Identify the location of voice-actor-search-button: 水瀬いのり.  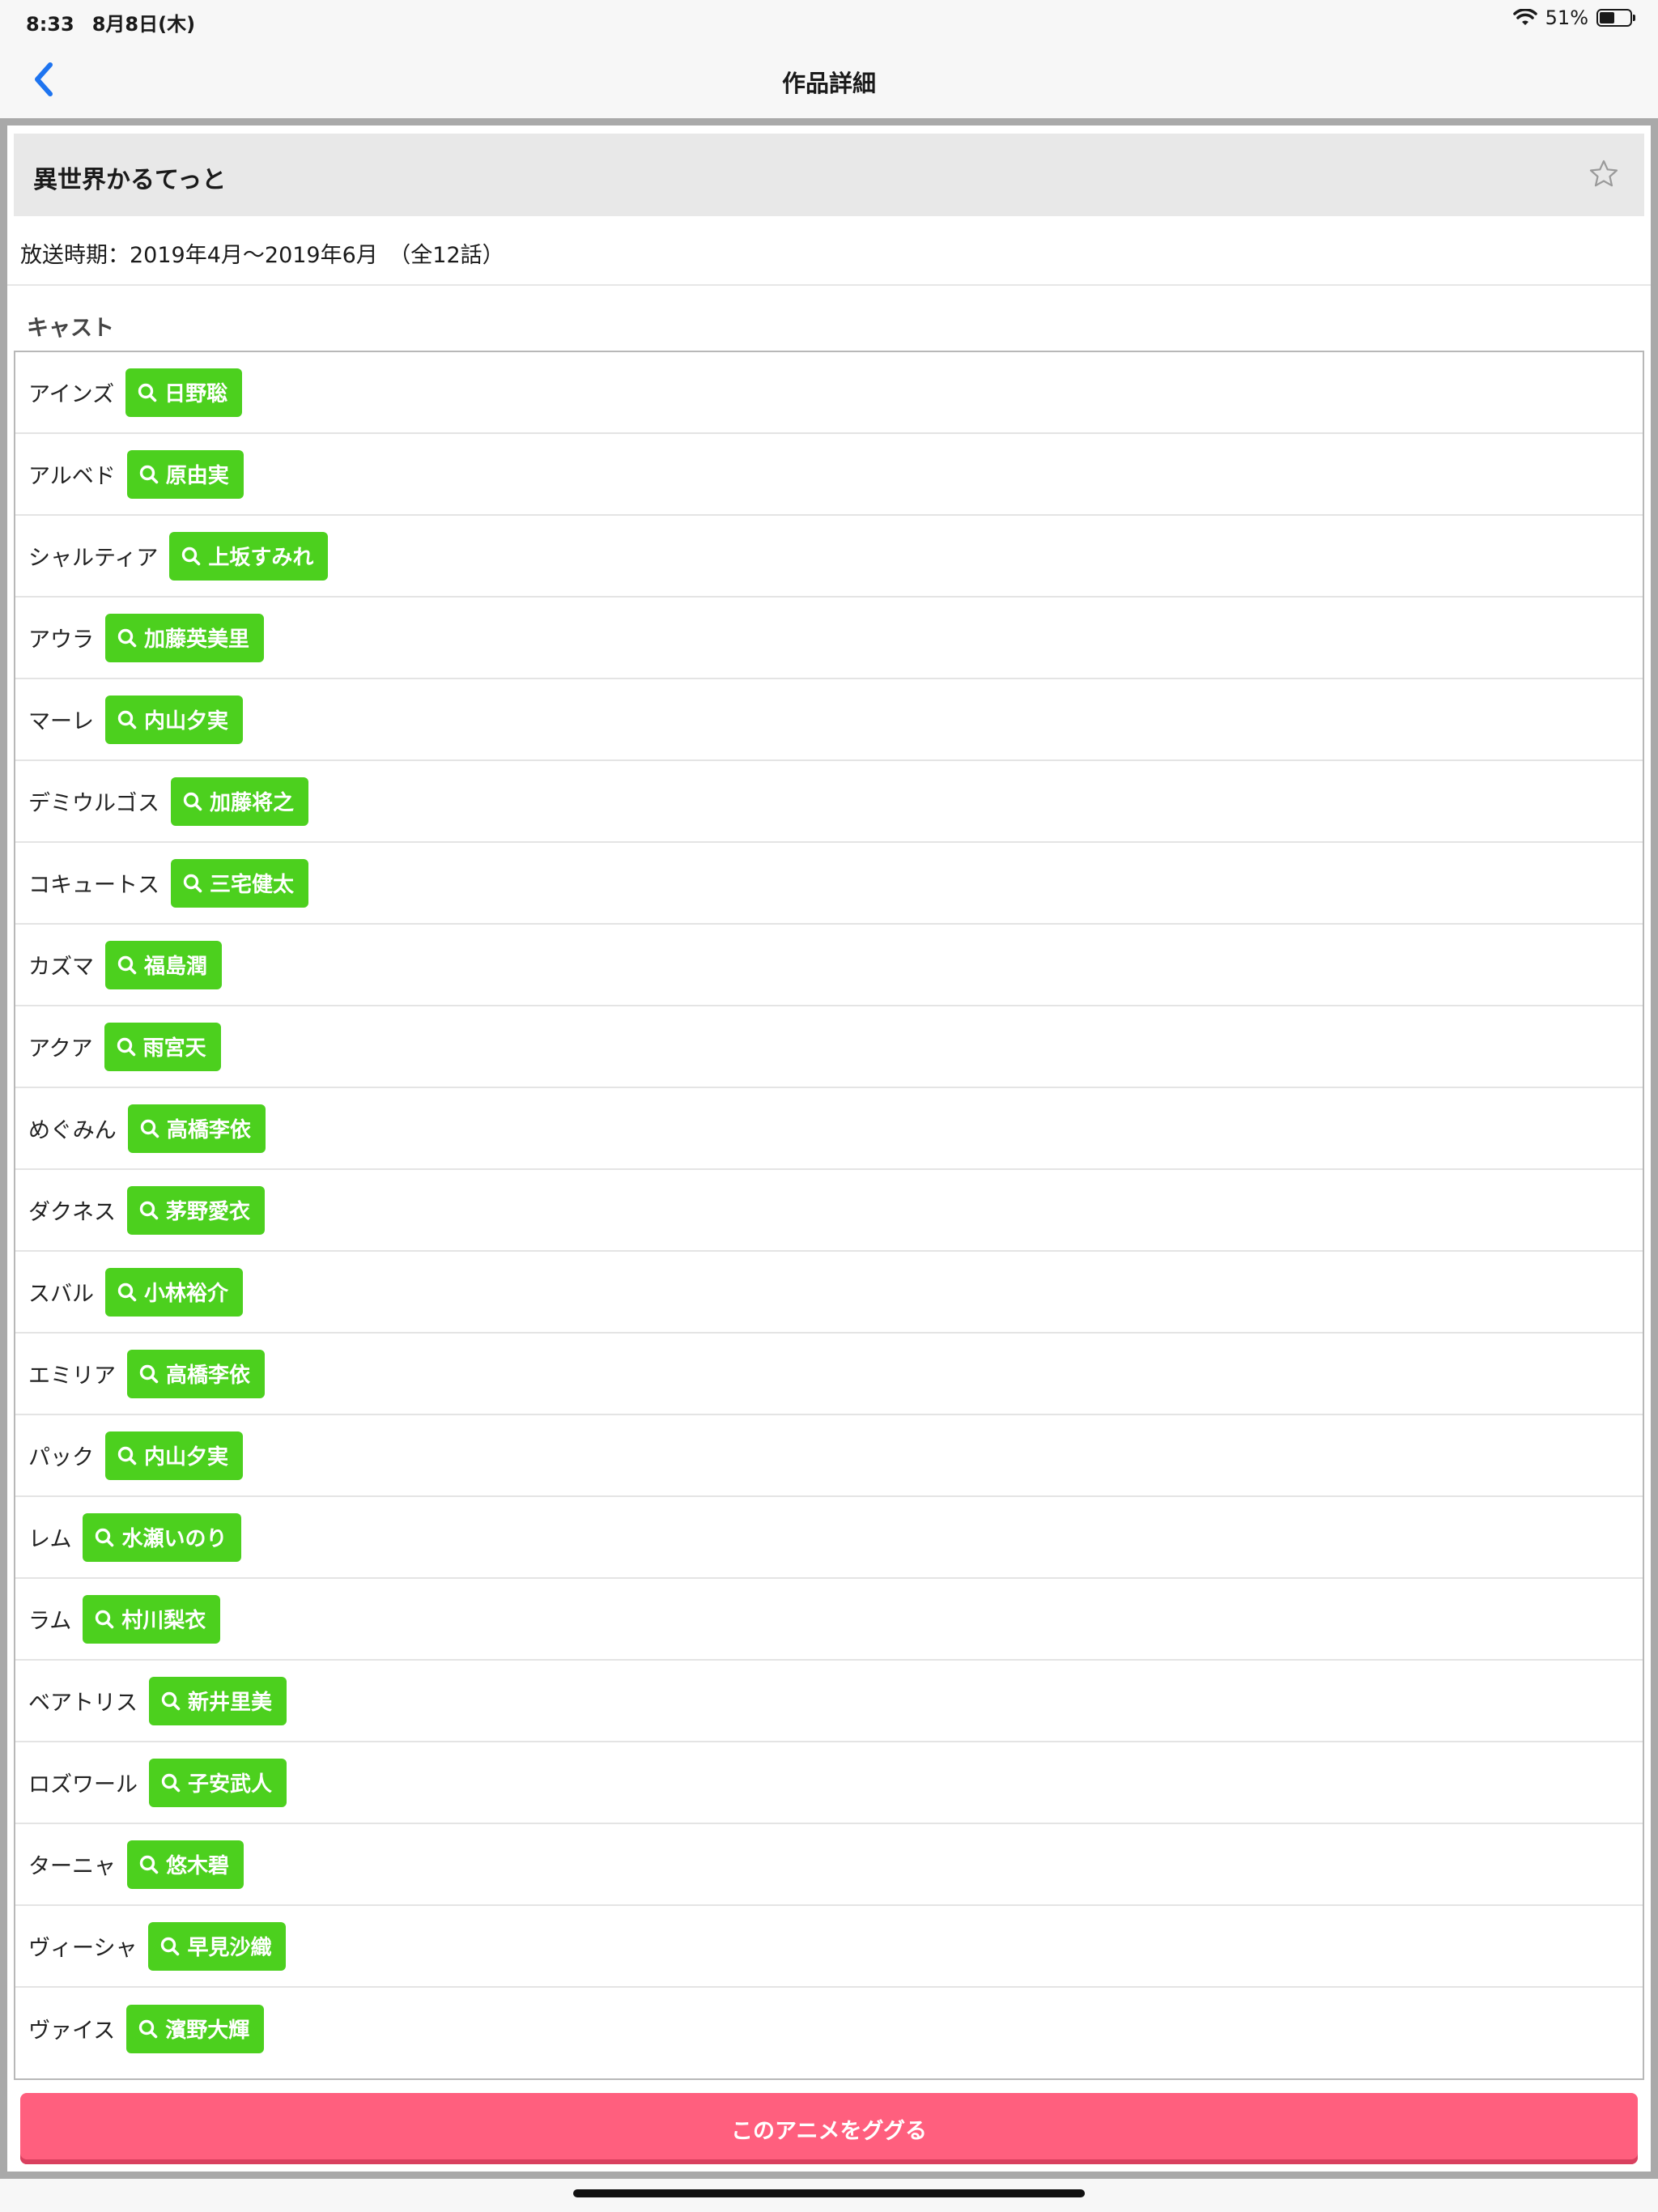
(162, 1537).